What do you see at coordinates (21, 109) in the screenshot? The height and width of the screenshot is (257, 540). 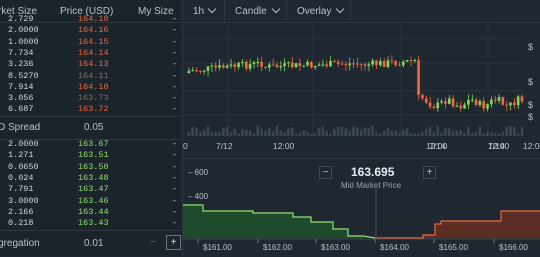 I see `ask-size: 6.687` at bounding box center [21, 109].